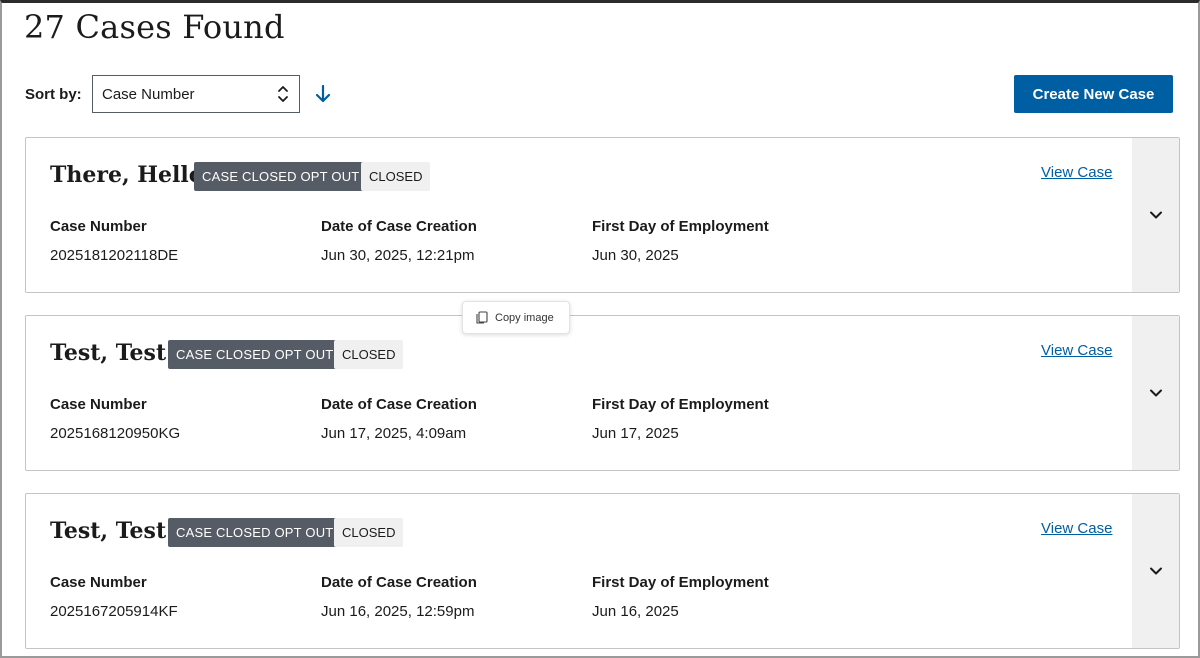 The height and width of the screenshot is (658, 1200). I want to click on first-day-value: Jun 16, 2025, so click(635, 611).